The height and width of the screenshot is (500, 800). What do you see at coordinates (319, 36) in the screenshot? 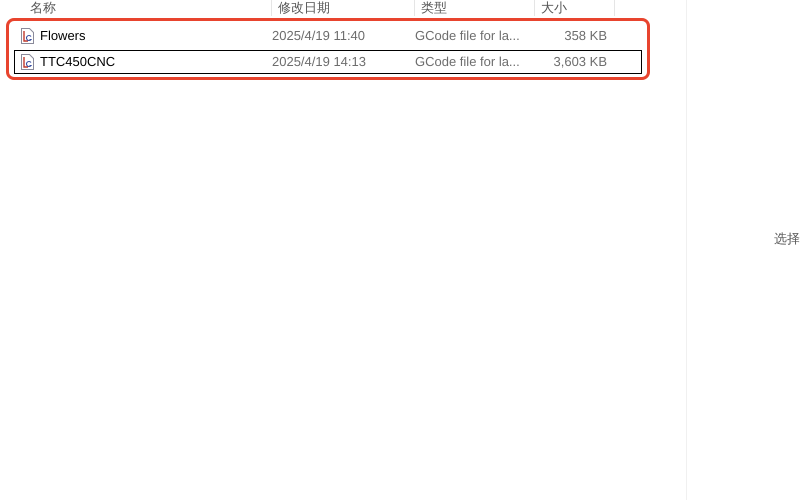
I see `modified-date: 2025/4/19 11:40` at bounding box center [319, 36].